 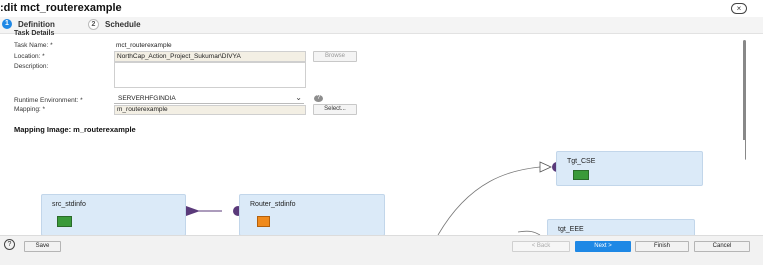 I want to click on step-label: Definition, so click(x=36, y=24).